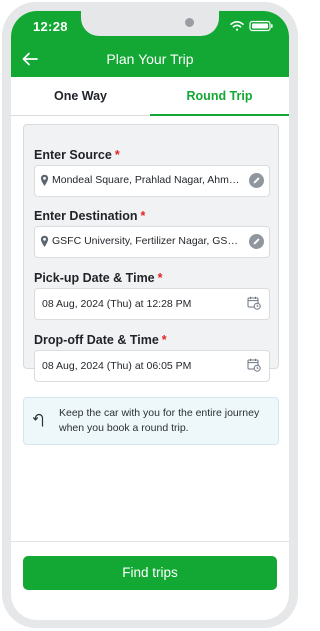 The width and height of the screenshot is (320, 631). Describe the element at coordinates (189, 22) in the screenshot. I see `front-camera` at that location.